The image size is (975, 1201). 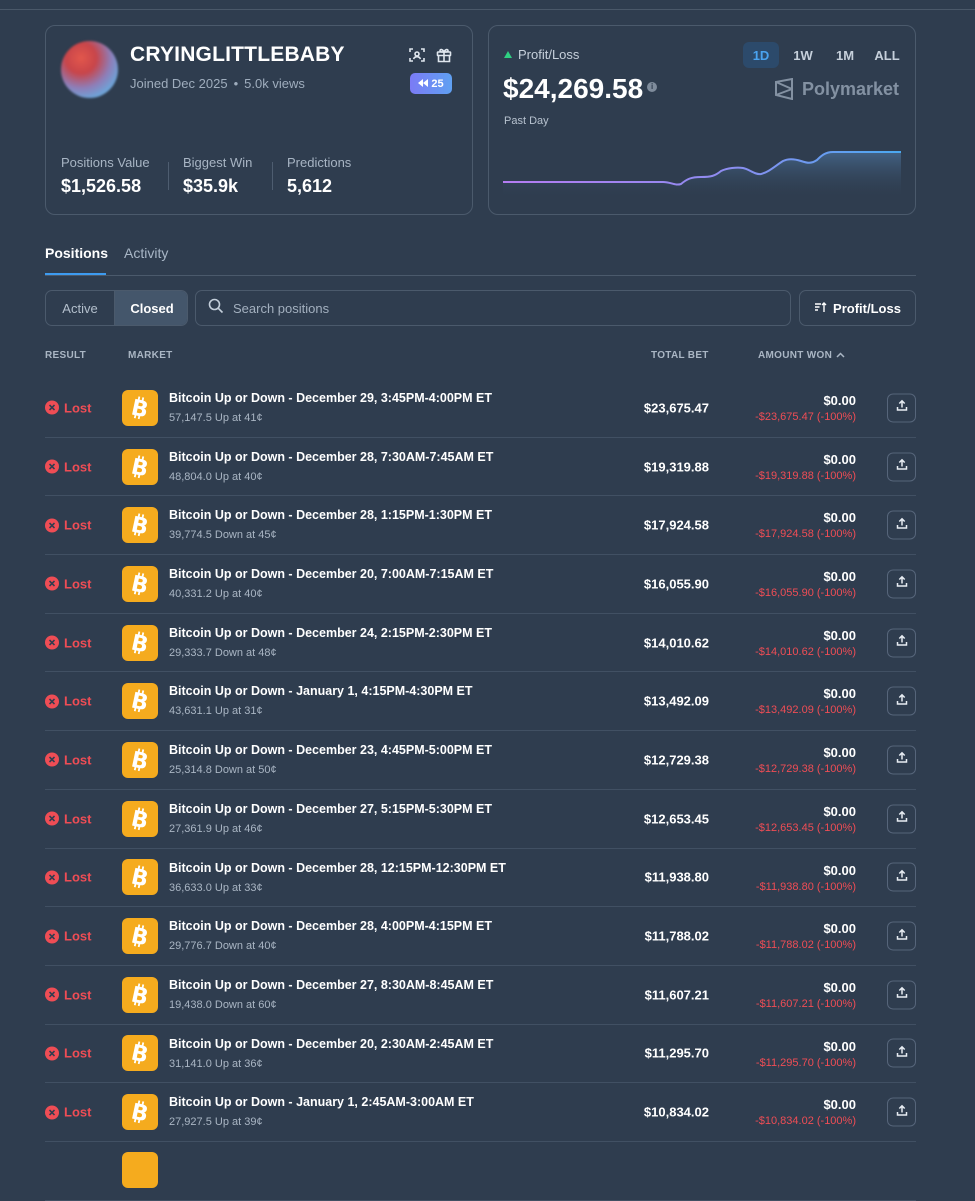 I want to click on header-result: RESULT, so click(x=66, y=355).